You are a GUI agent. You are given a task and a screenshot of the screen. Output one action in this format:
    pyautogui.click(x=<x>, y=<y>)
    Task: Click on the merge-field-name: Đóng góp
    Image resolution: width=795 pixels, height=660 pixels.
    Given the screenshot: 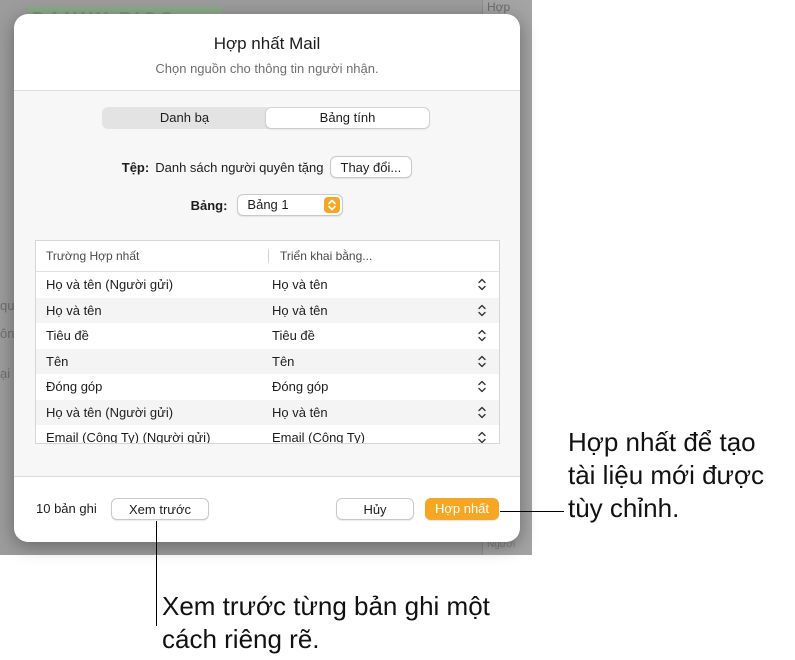 What is the action you would take?
    pyautogui.click(x=74, y=387)
    